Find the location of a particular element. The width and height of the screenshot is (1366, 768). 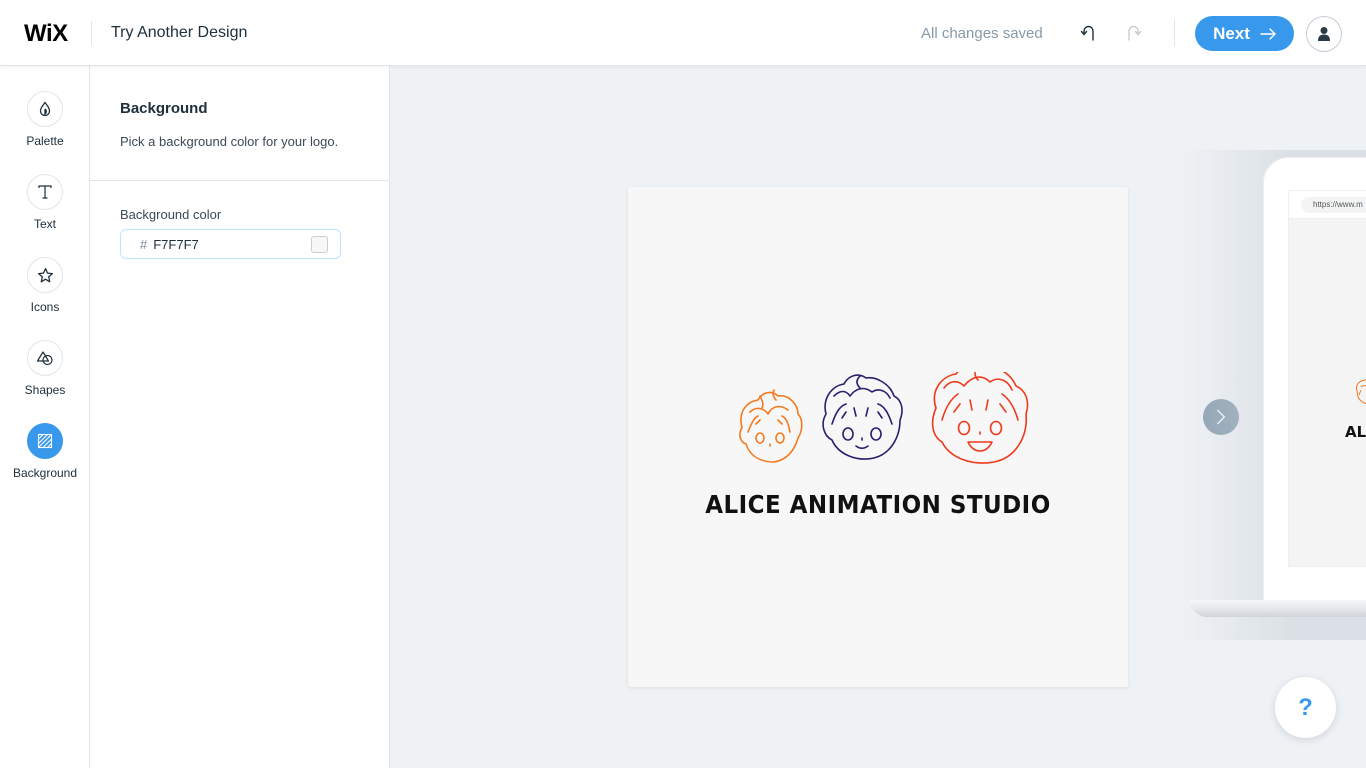

laptop-base is located at coordinates (1278, 608).